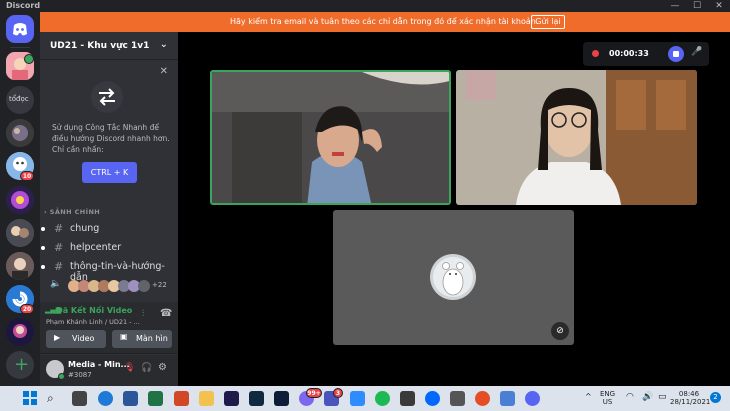 The width and height of the screenshot is (730, 411). I want to click on swap-arrows-icon, so click(107, 97).